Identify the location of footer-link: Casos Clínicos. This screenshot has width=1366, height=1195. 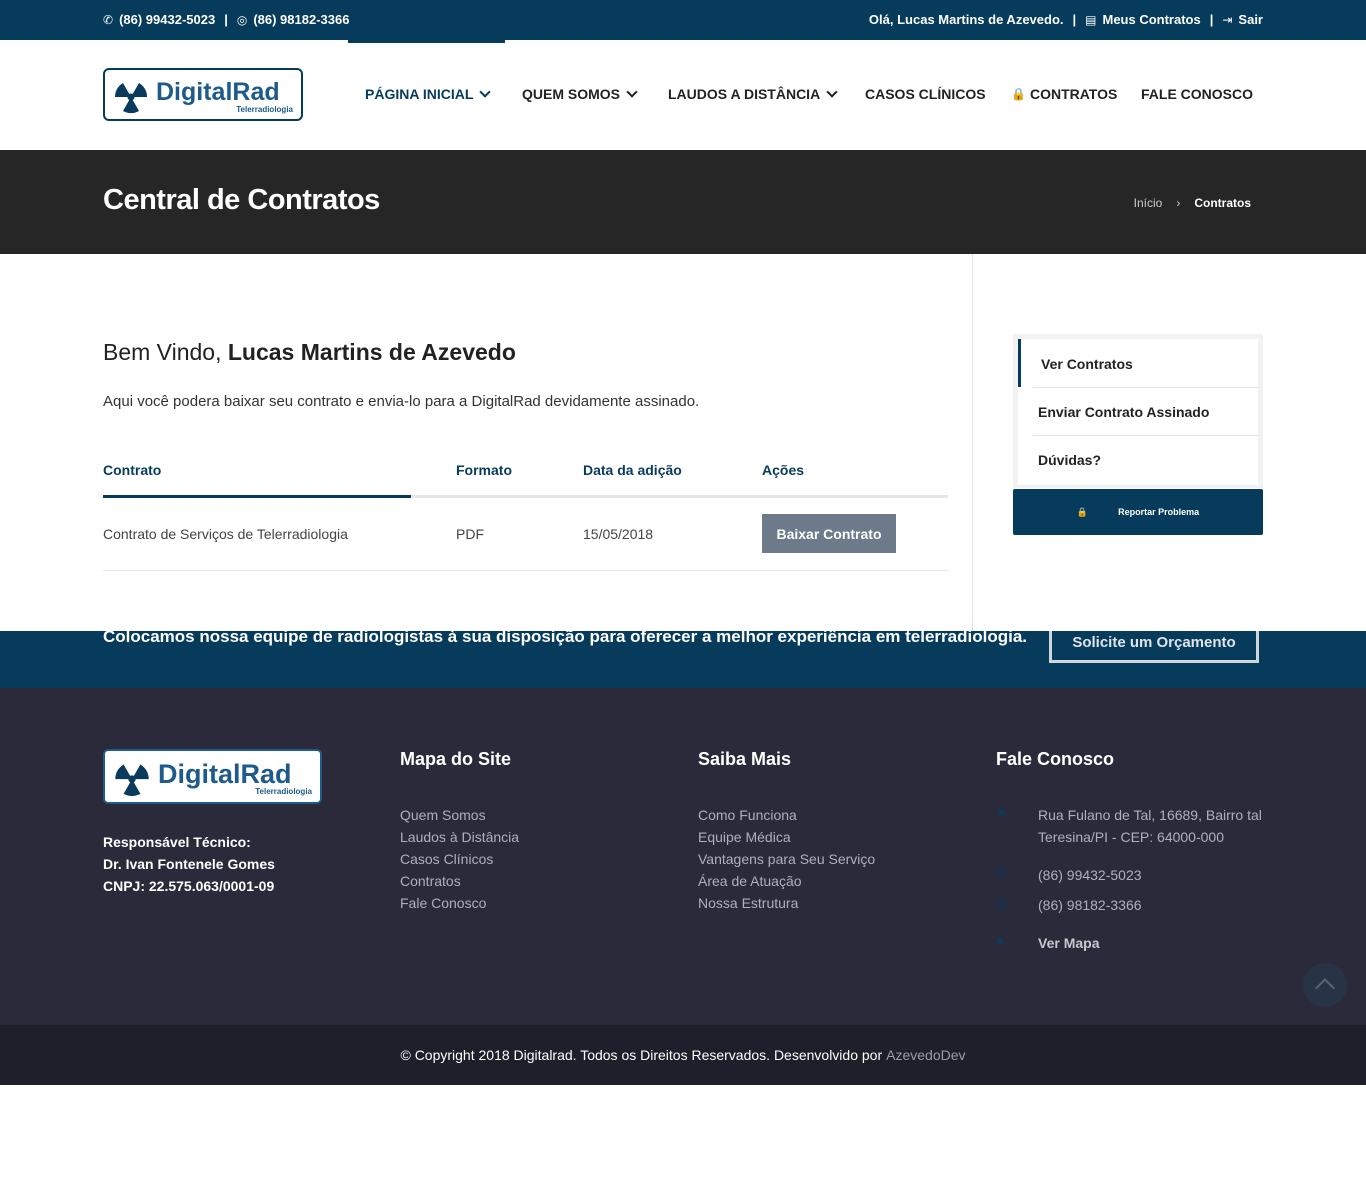
(459, 859).